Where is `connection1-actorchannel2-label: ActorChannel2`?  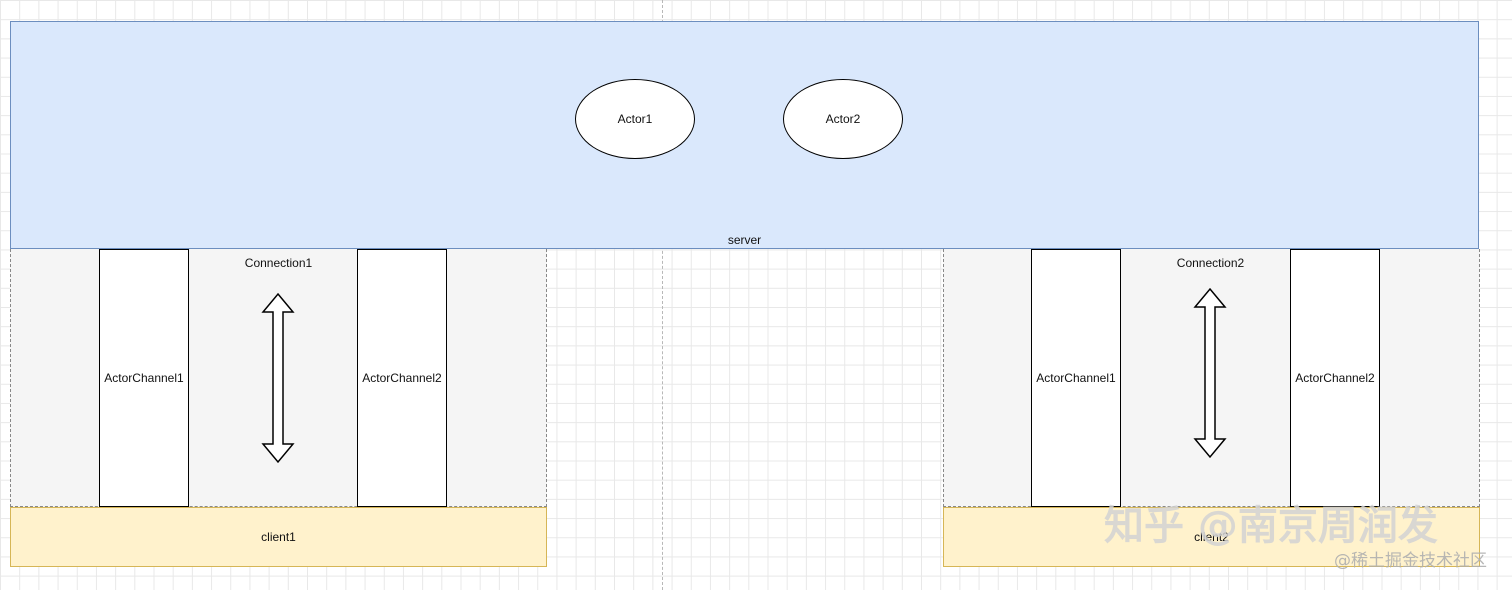
connection1-actorchannel2-label: ActorChannel2 is located at coordinates (402, 378).